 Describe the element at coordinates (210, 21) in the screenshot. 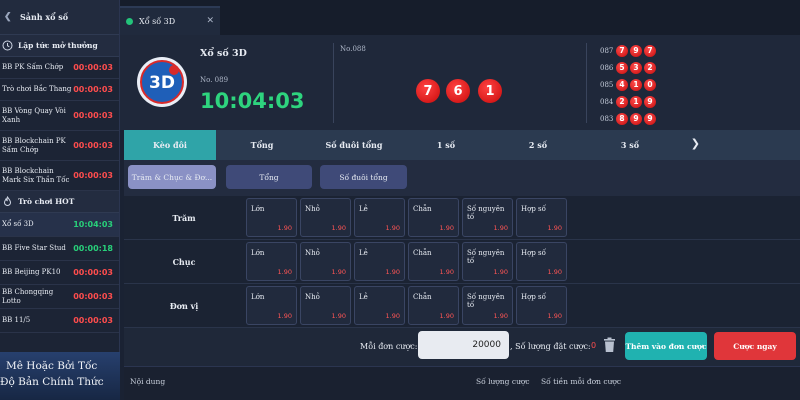

I see `close-icon: ✕` at that location.